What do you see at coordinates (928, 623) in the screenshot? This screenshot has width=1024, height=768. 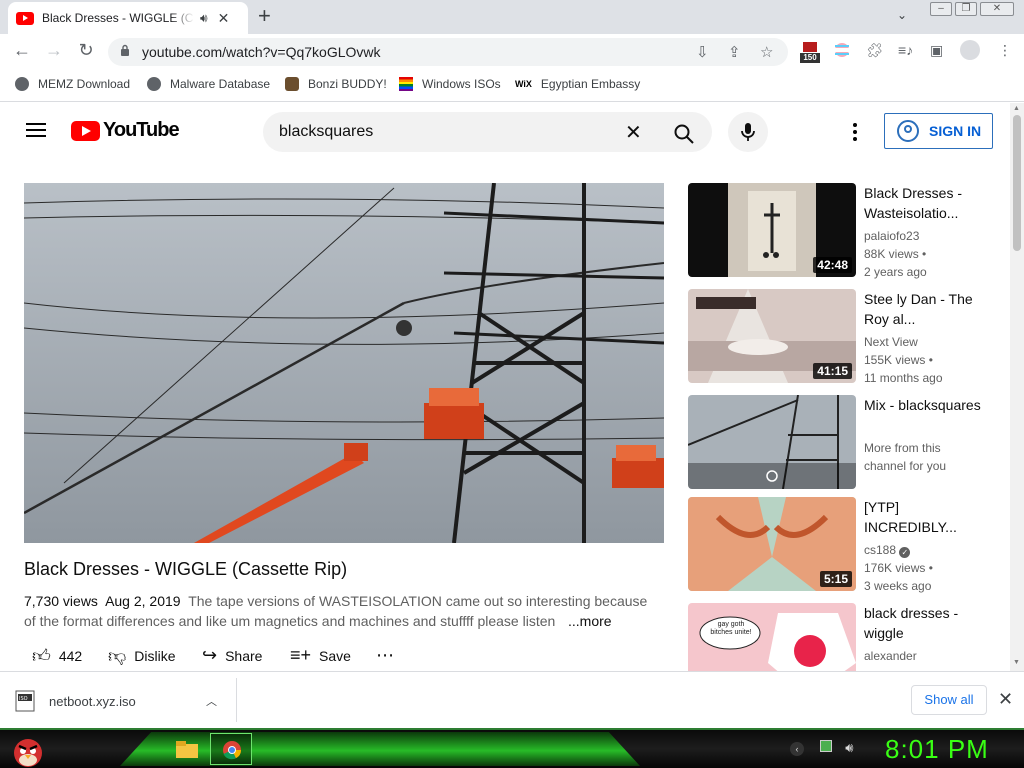 I see `recommendation-title: black dresses - wiggle` at bounding box center [928, 623].